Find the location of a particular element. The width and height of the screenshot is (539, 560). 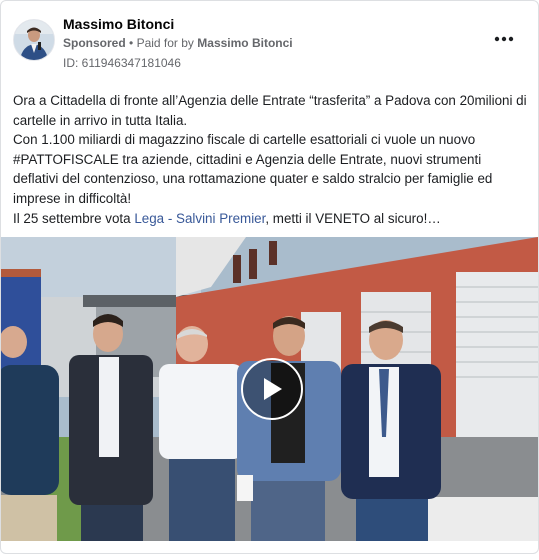

play-button is located at coordinates (272, 389).